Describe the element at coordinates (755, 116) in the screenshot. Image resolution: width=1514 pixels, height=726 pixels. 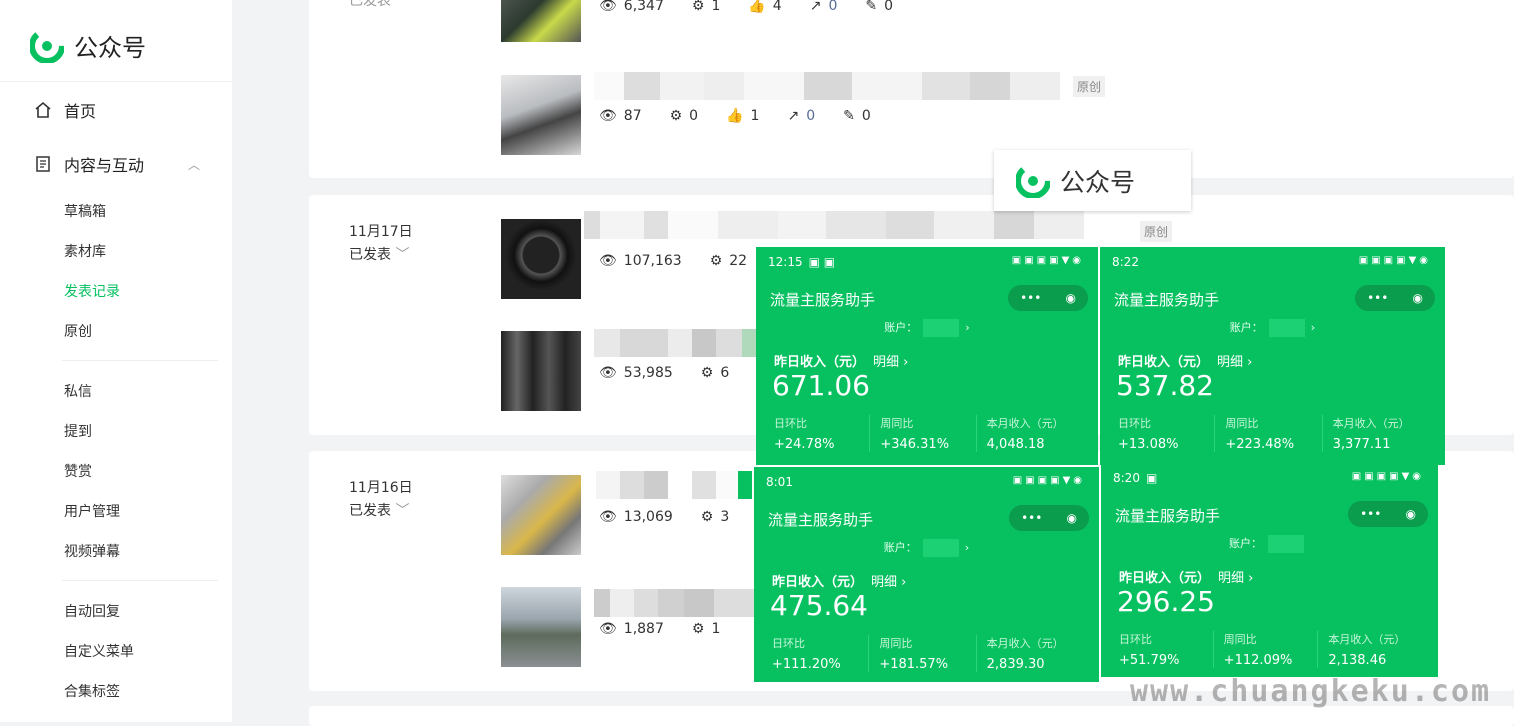
I see `likes-count: 1` at that location.